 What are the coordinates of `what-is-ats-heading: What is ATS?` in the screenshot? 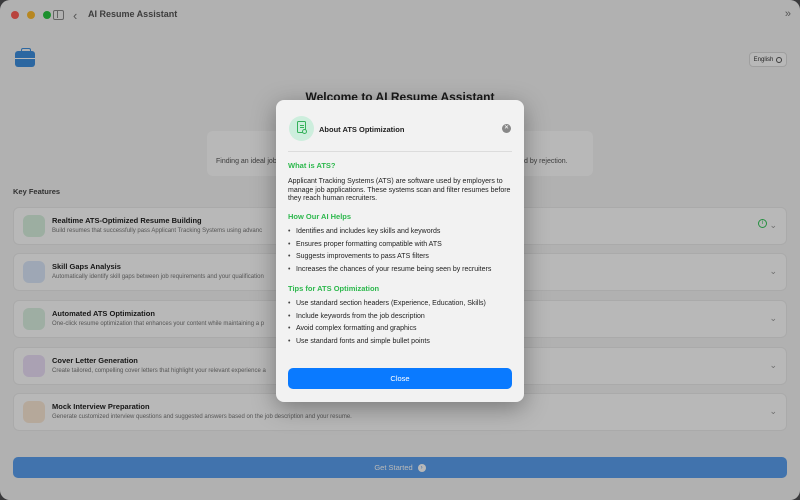 It's located at (312, 165).